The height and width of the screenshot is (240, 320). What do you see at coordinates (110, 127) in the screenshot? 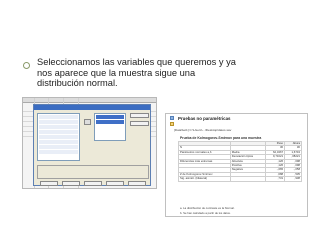
I see `test-variable-list` at bounding box center [110, 127].